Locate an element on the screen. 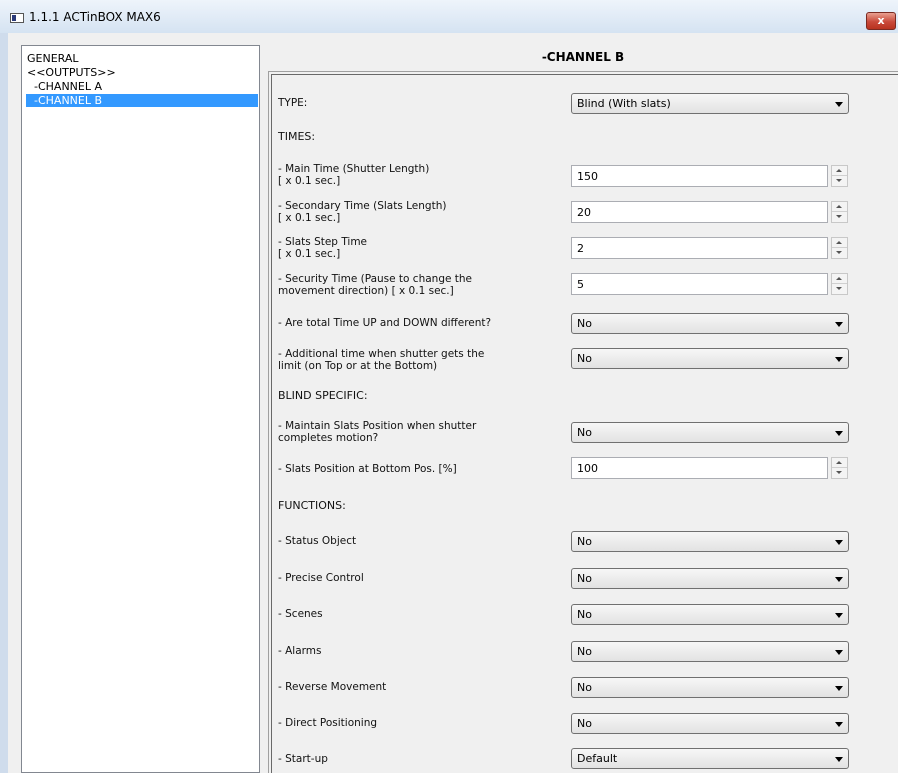 The height and width of the screenshot is (773, 898). start-up-dropdown: Default is located at coordinates (710, 758).